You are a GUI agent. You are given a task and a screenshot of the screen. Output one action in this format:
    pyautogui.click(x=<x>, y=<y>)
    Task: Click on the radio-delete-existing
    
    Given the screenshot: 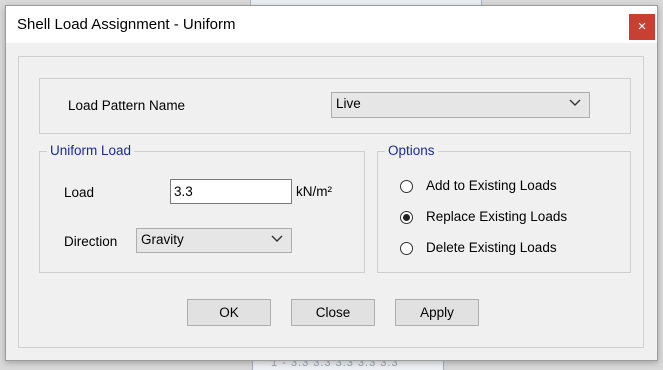 What is the action you would take?
    pyautogui.click(x=406, y=248)
    